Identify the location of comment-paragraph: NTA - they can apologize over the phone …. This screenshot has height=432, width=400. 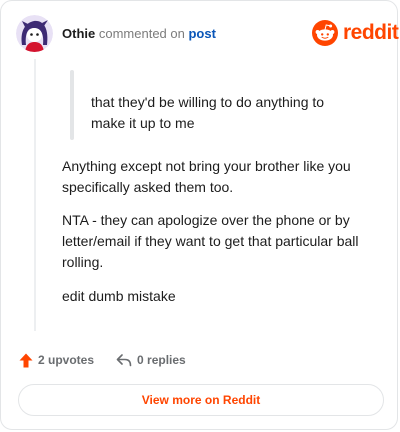
(210, 241).